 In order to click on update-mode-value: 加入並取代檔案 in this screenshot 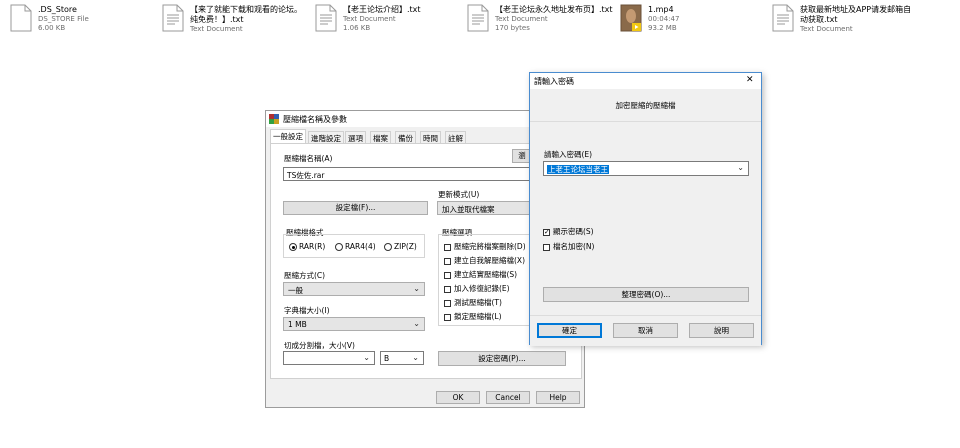, I will do `click(468, 209)`.